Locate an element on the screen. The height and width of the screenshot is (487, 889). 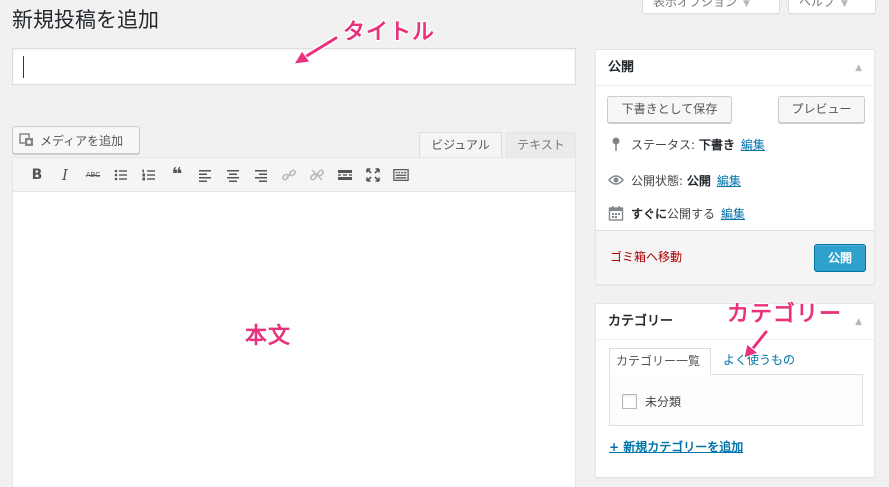
status-value: 下書き is located at coordinates (716, 144).